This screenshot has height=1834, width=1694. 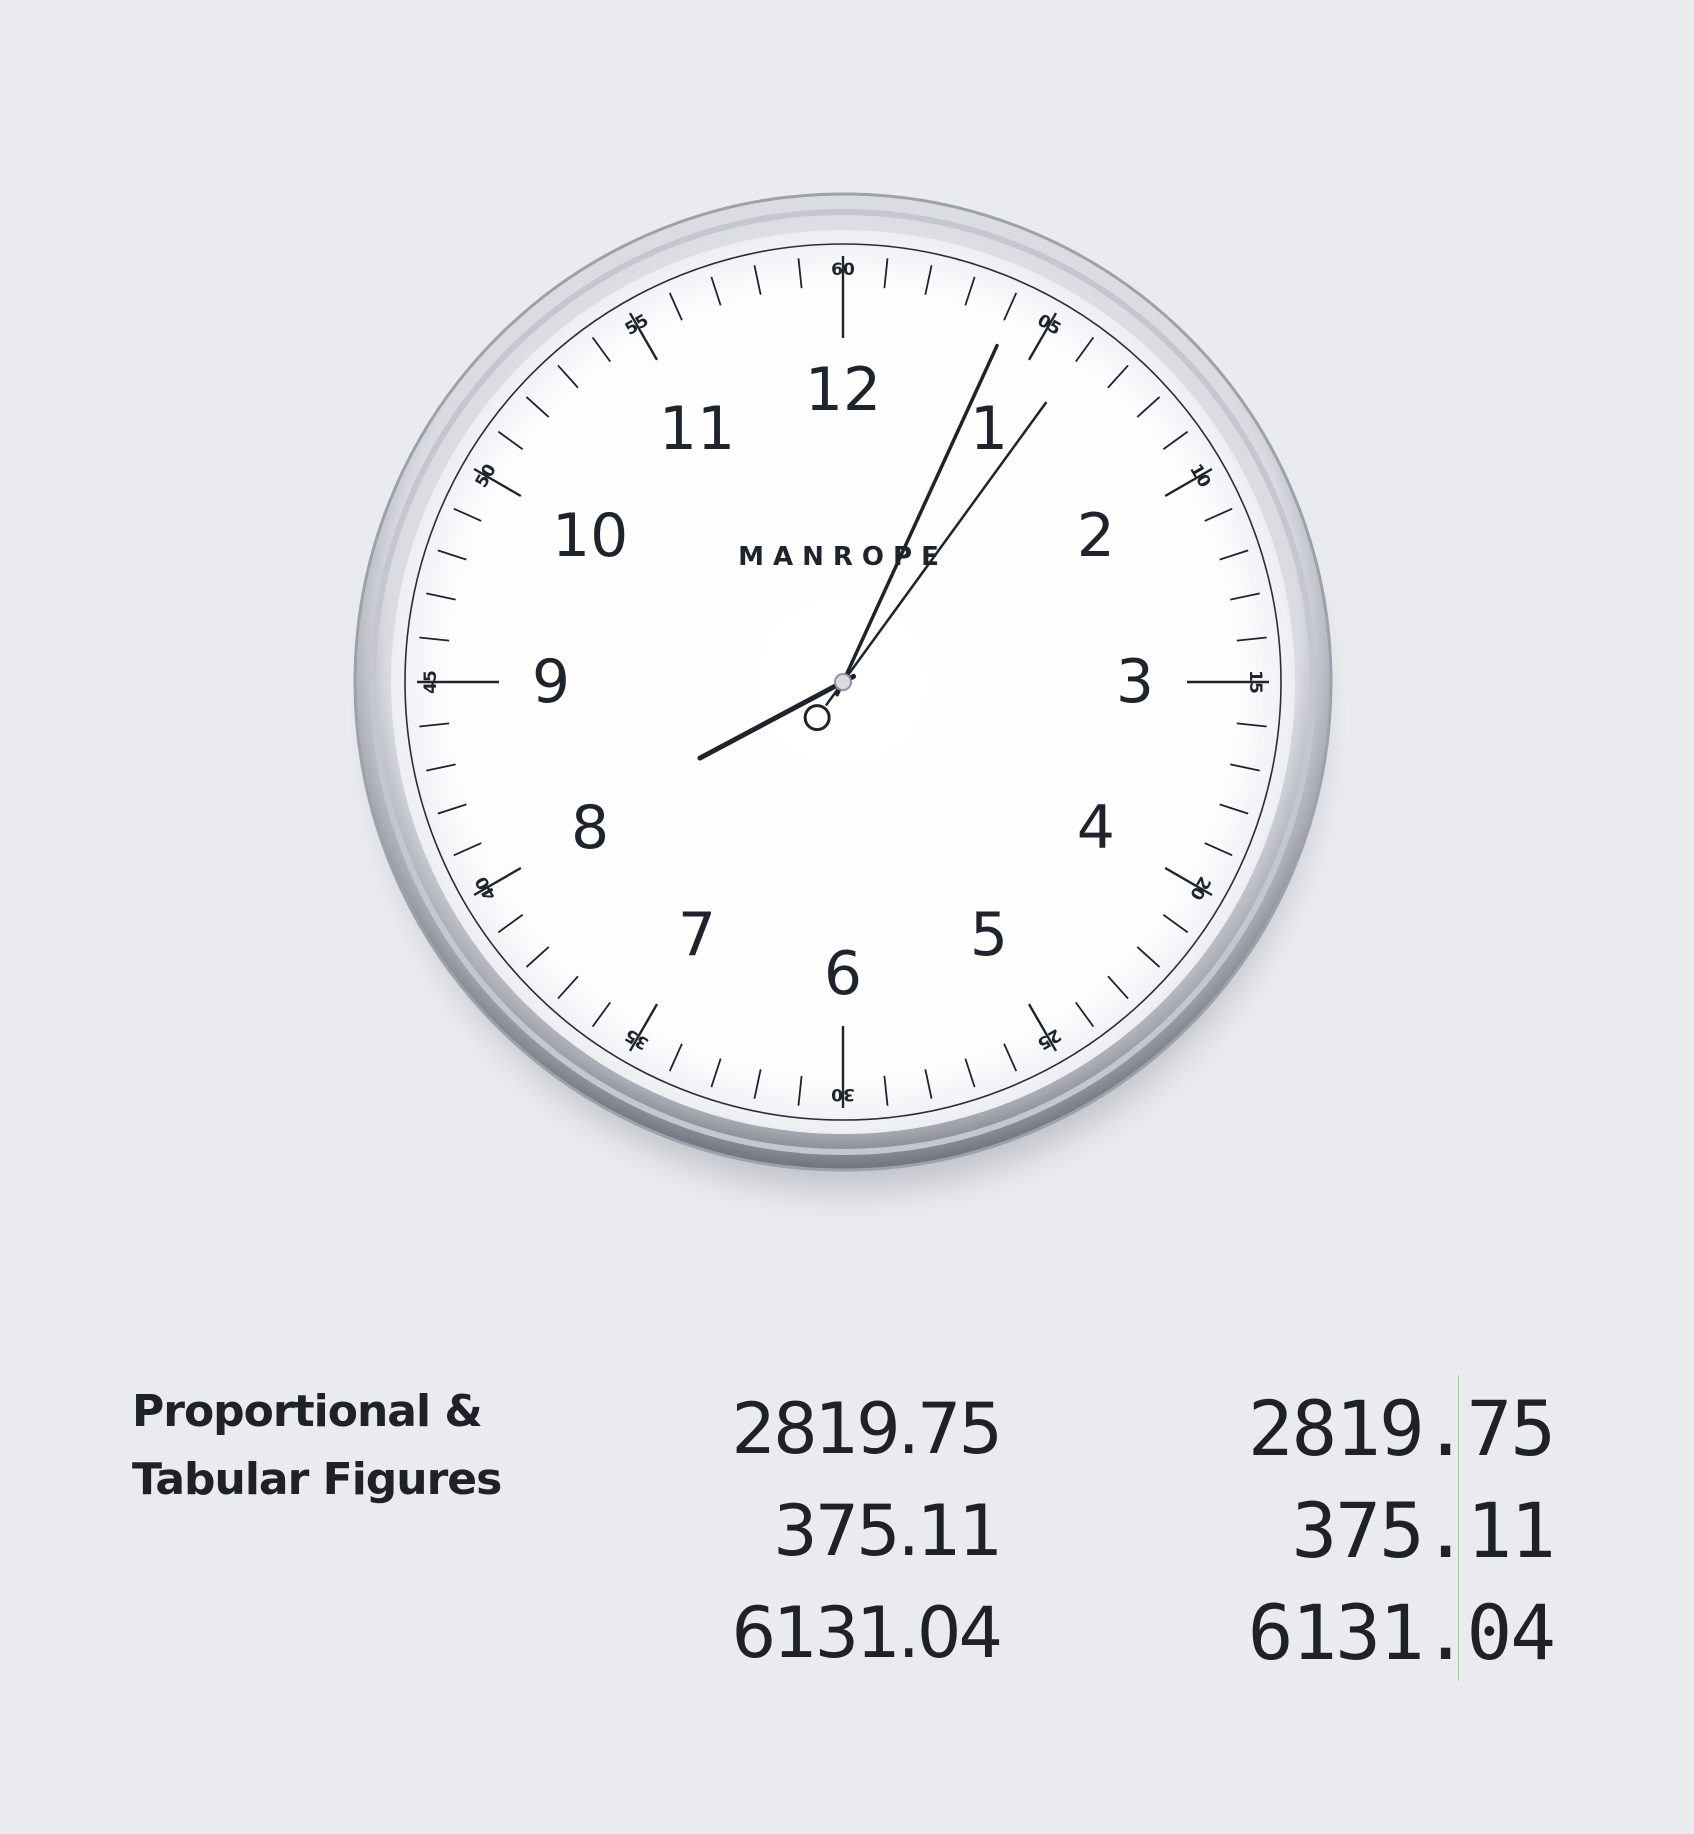 What do you see at coordinates (1401, 1428) in the screenshot?
I see `tabular-number: 2819.75` at bounding box center [1401, 1428].